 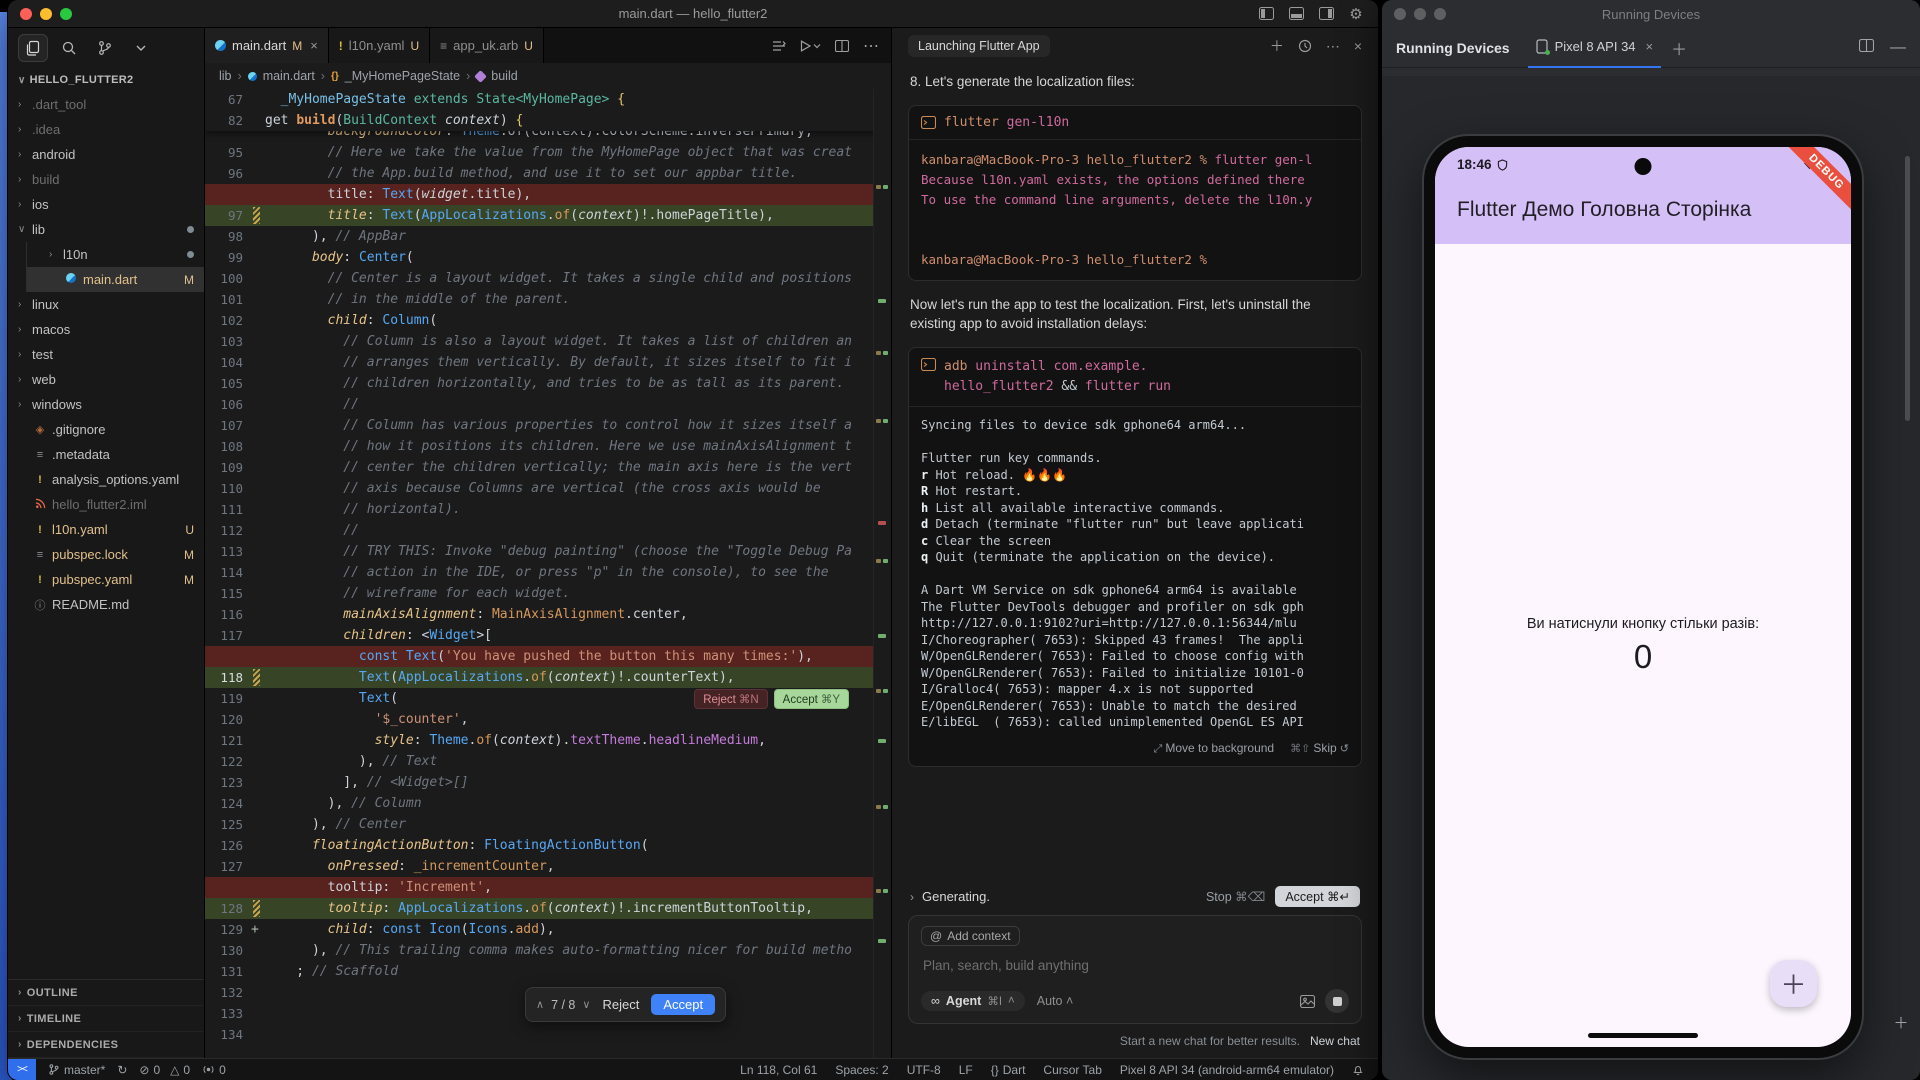 I want to click on accept-all-button: Accept, so click(x=683, y=1004).